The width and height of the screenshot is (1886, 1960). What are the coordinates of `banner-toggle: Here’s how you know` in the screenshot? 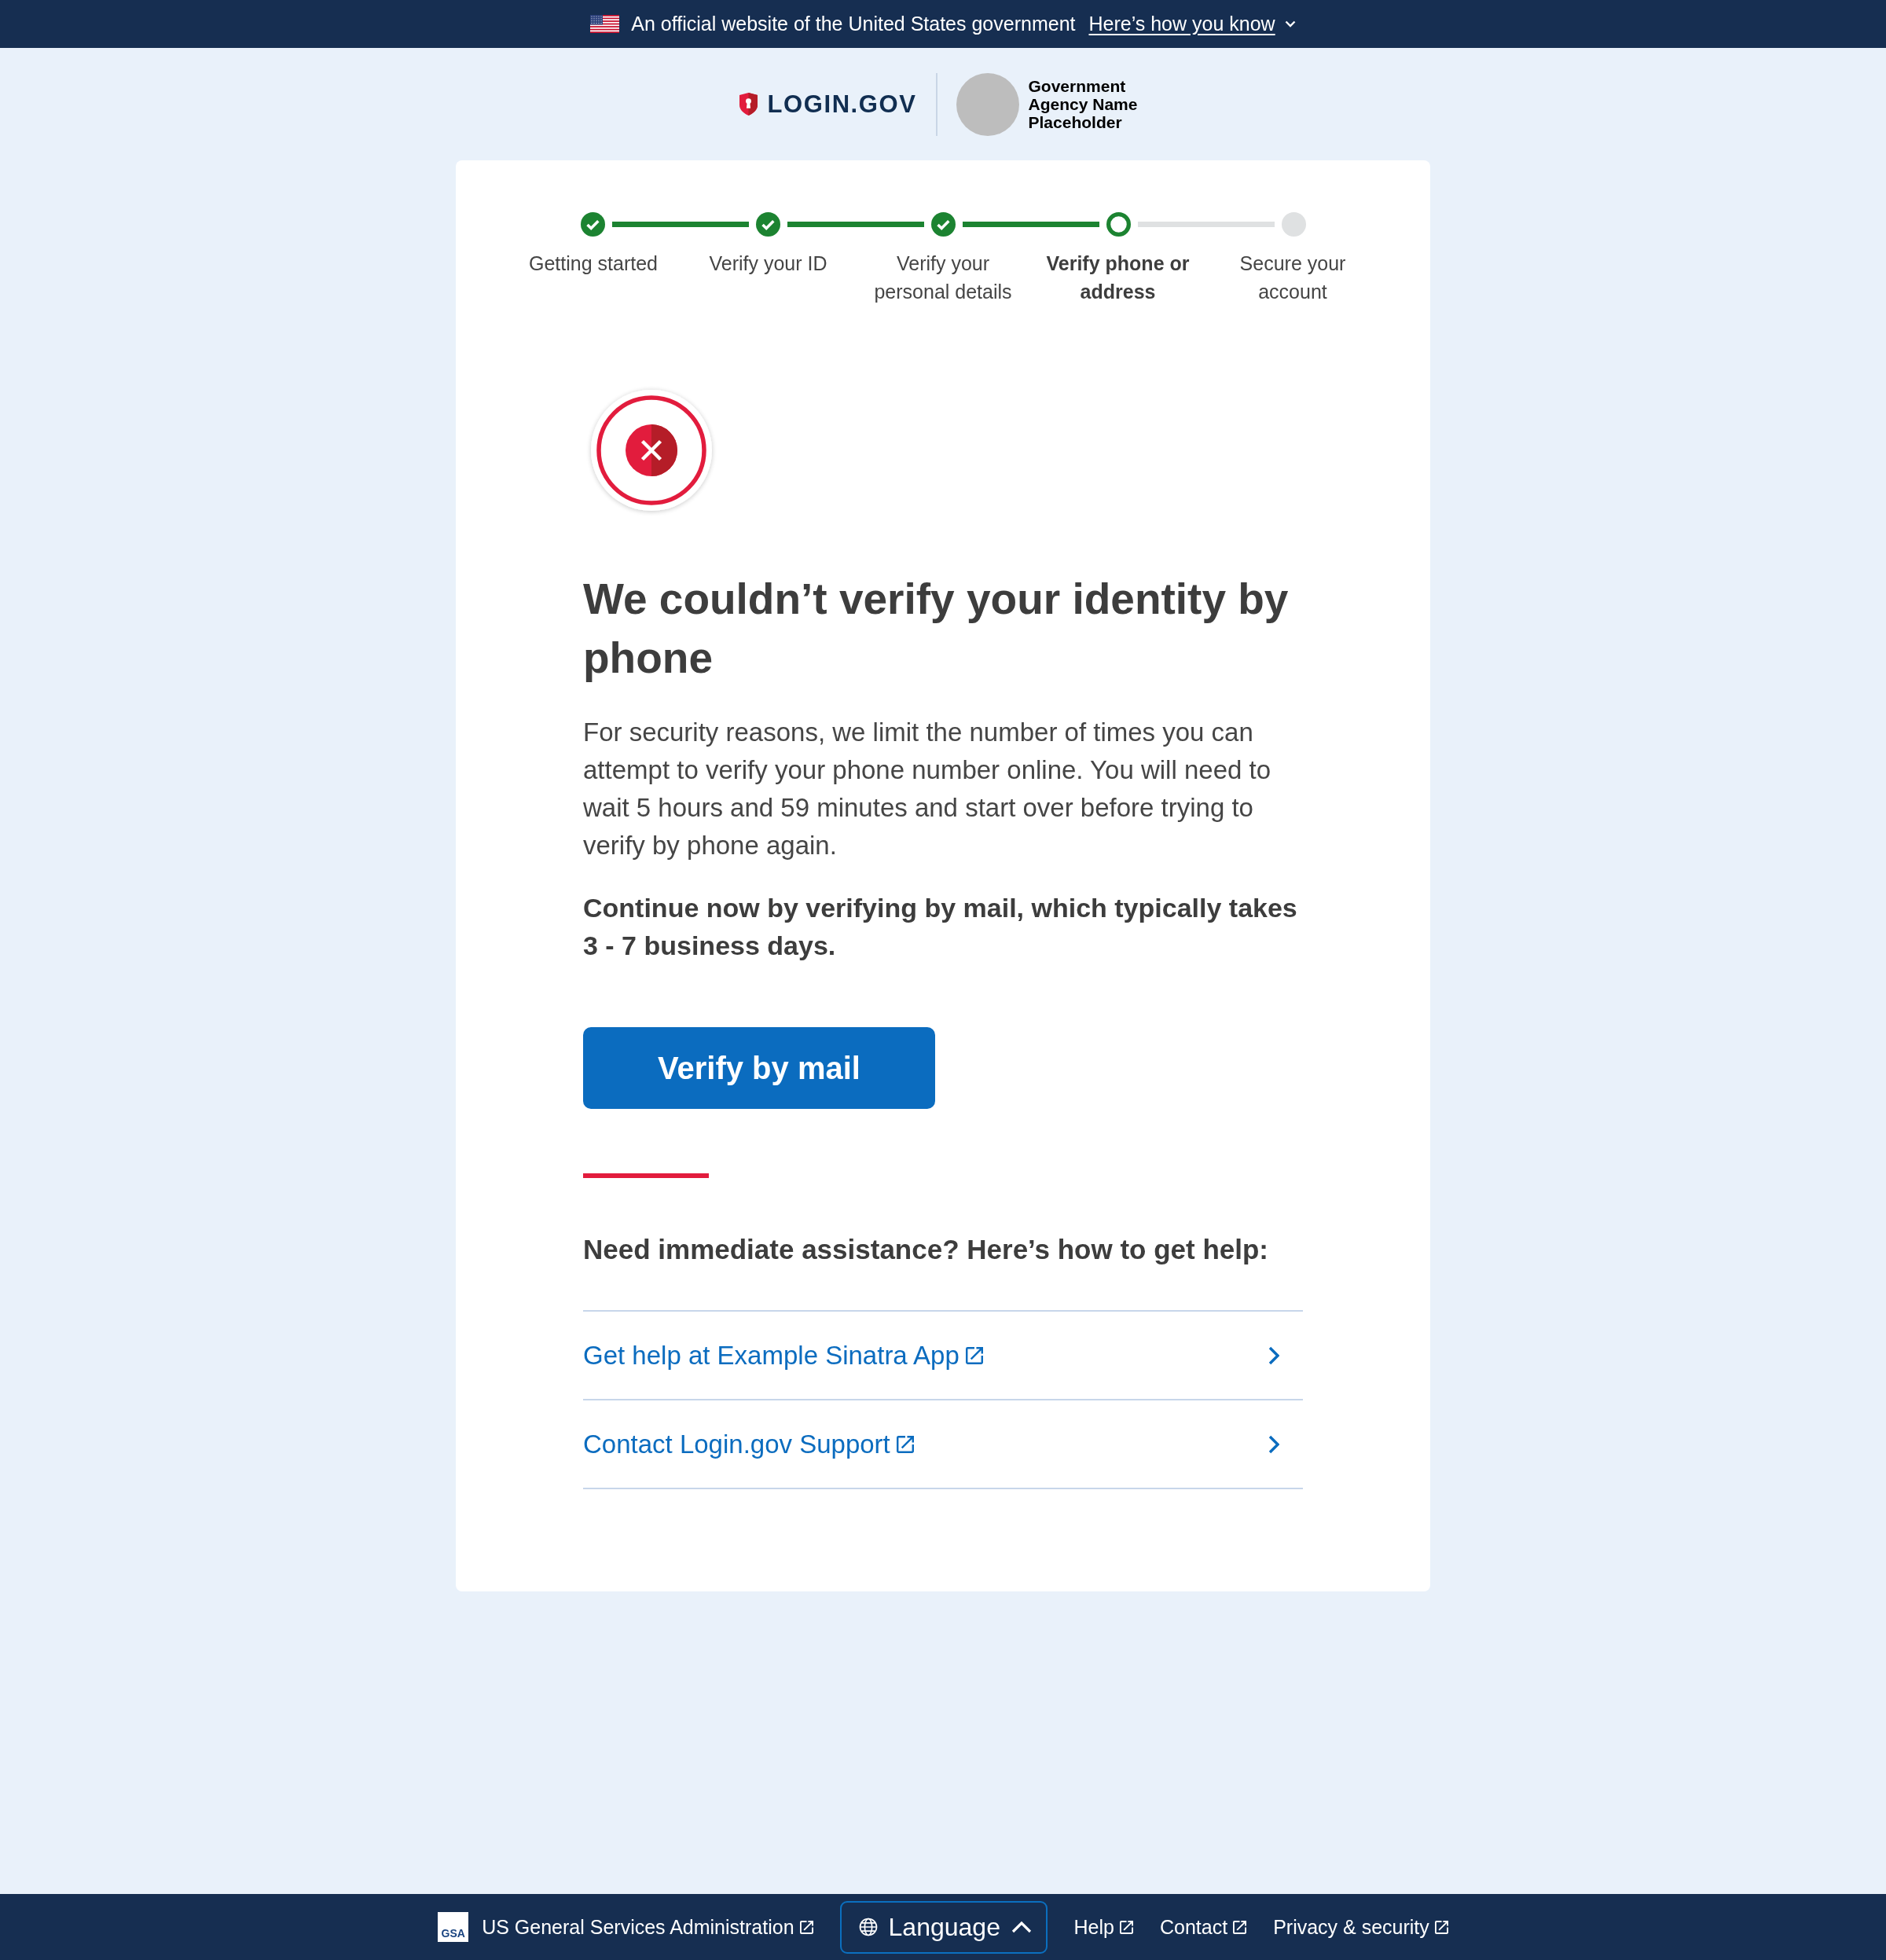 It's located at (1192, 24).